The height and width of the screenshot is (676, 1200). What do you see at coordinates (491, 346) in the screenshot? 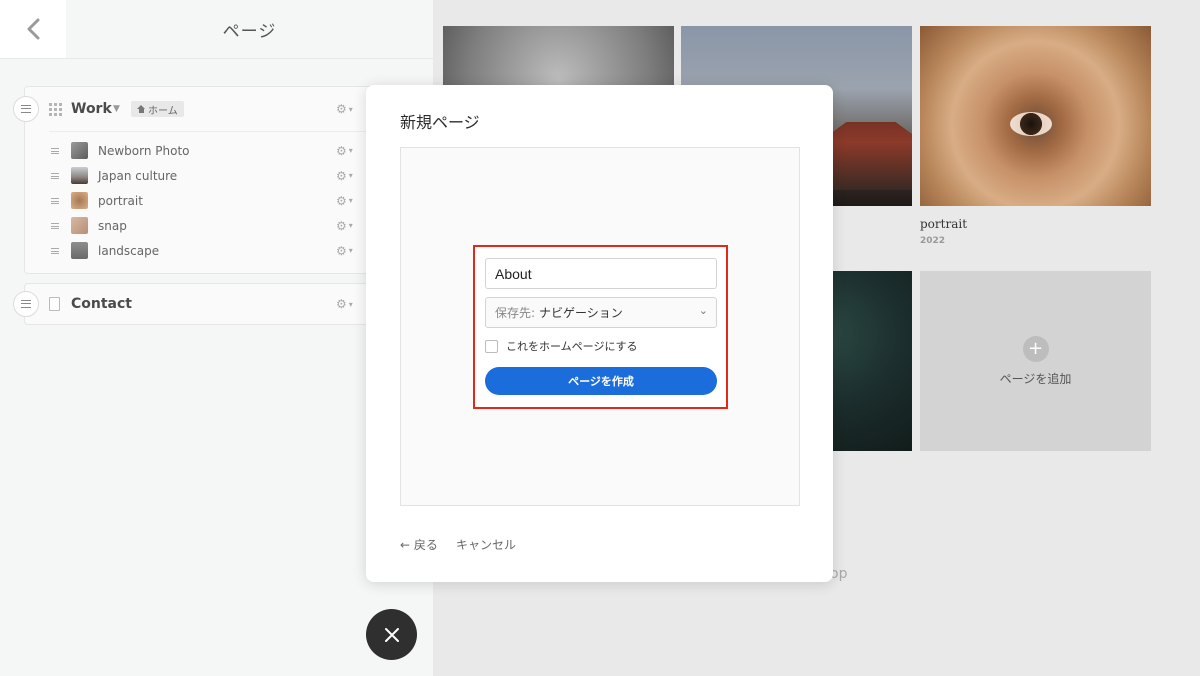
I see `homepage-checkbox` at bounding box center [491, 346].